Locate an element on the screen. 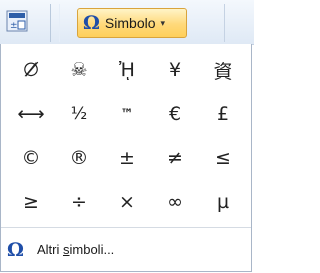 This screenshot has width=320, height=273. symbol-button-label: Simbolo is located at coordinates (130, 23).